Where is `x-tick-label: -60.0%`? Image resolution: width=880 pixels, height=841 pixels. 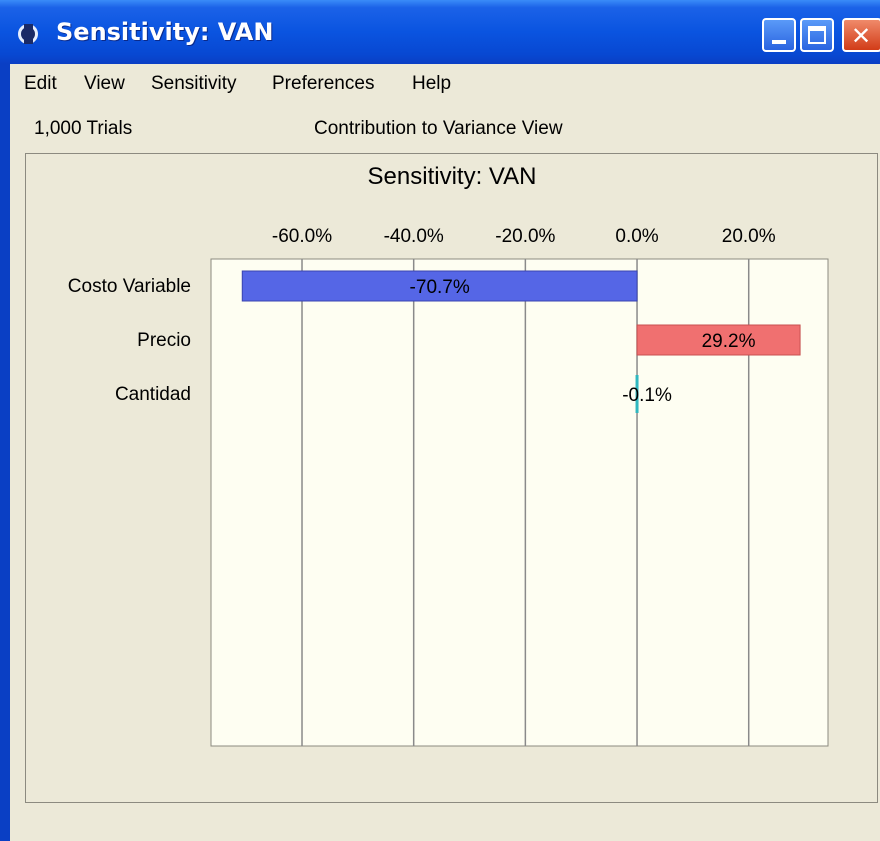 x-tick-label: -60.0% is located at coordinates (302, 236).